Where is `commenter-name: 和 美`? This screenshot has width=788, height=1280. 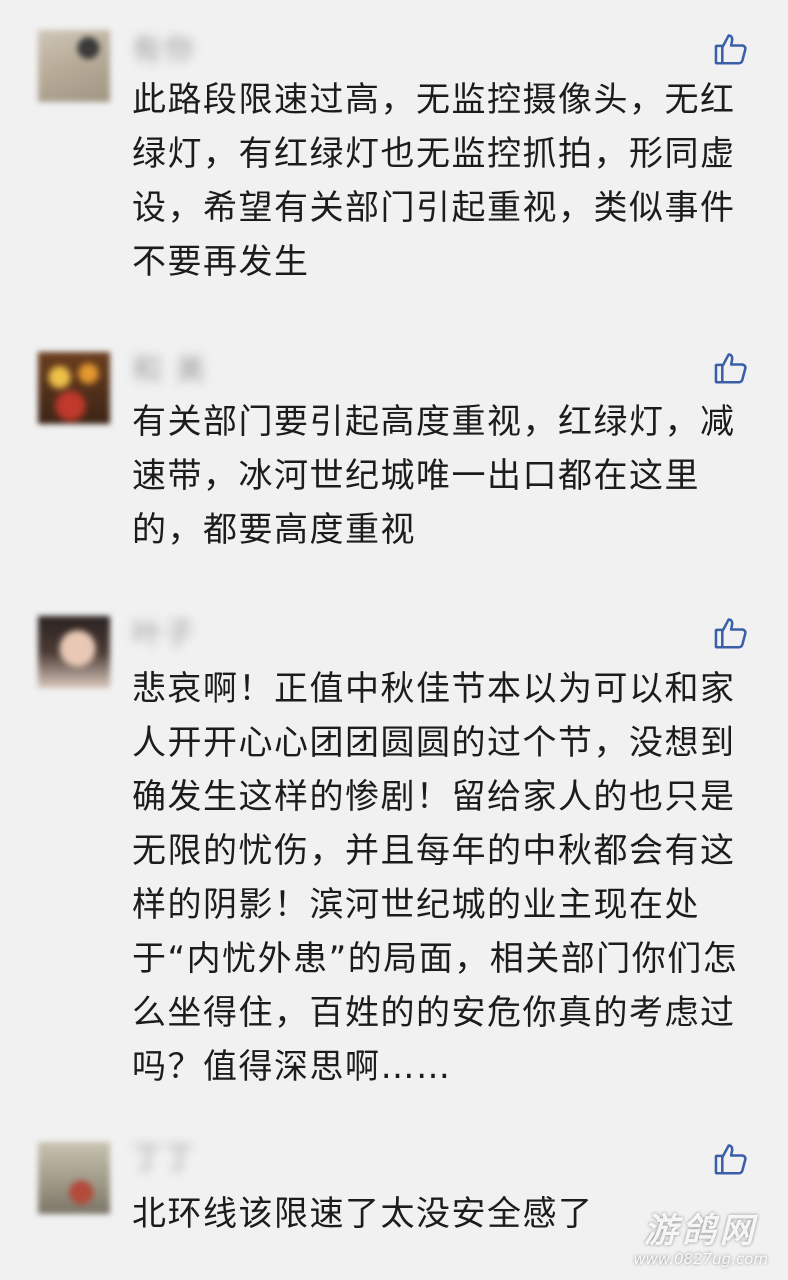
commenter-name: 和 美 is located at coordinates (170, 370).